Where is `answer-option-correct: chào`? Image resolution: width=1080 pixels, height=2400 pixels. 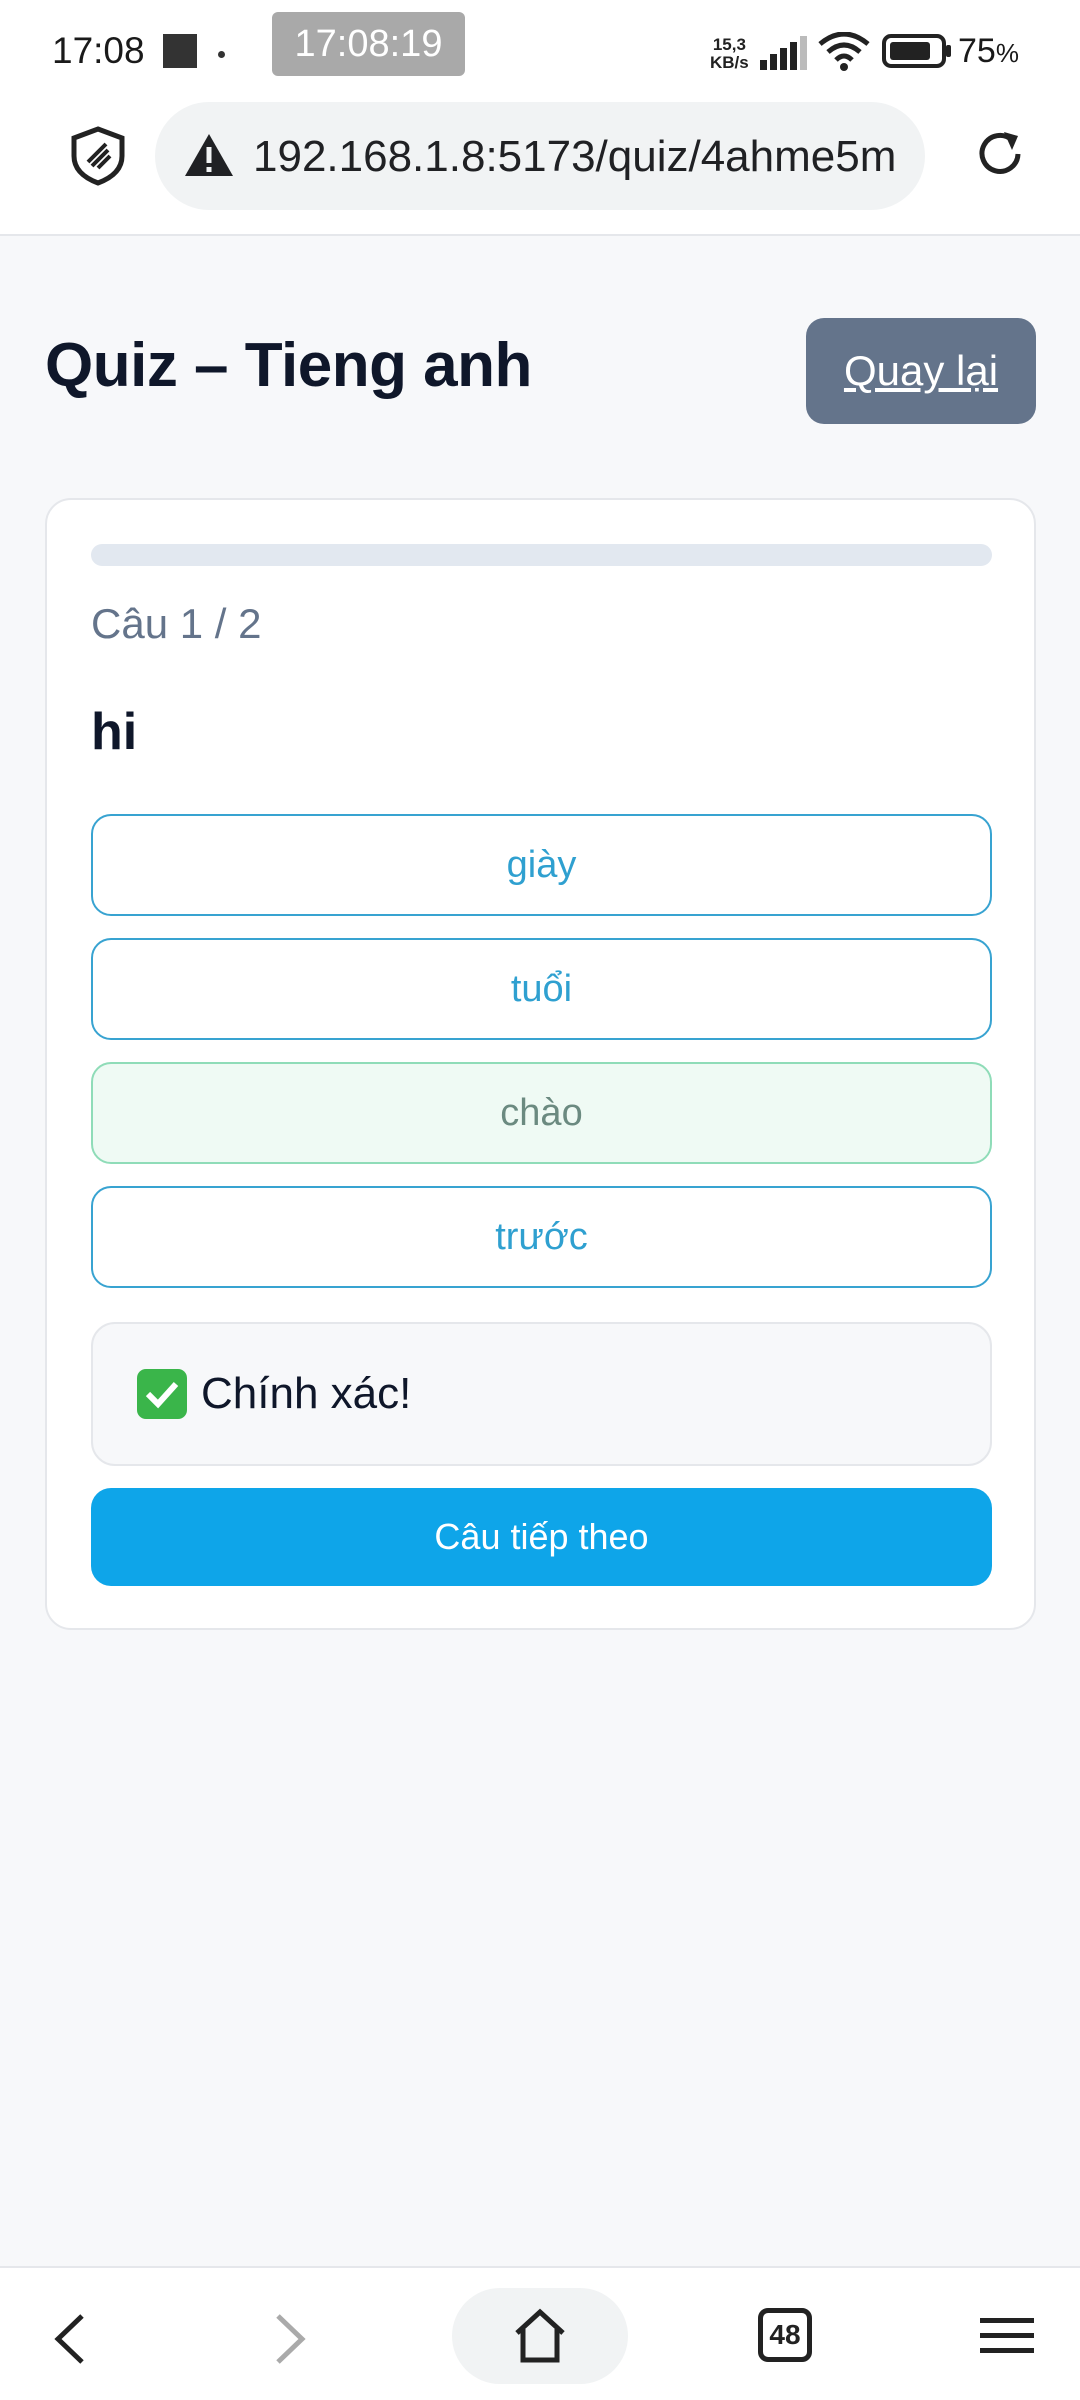 answer-option-correct: chào is located at coordinates (541, 1113).